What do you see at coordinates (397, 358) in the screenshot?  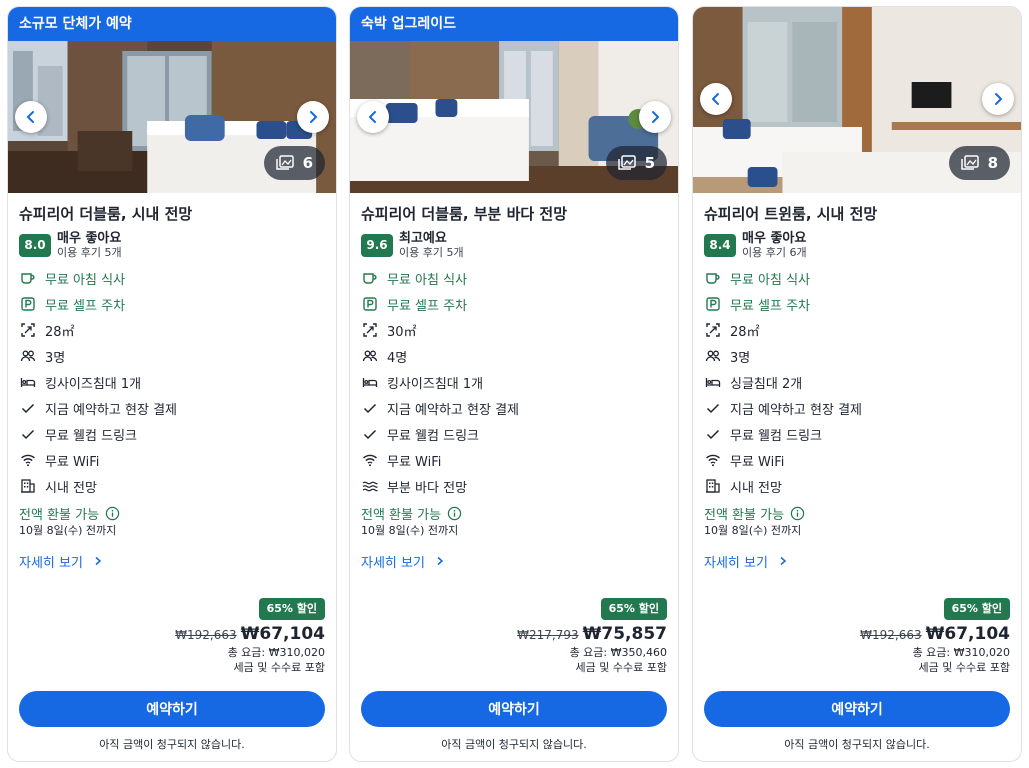 I see `amenity-label: 4명` at bounding box center [397, 358].